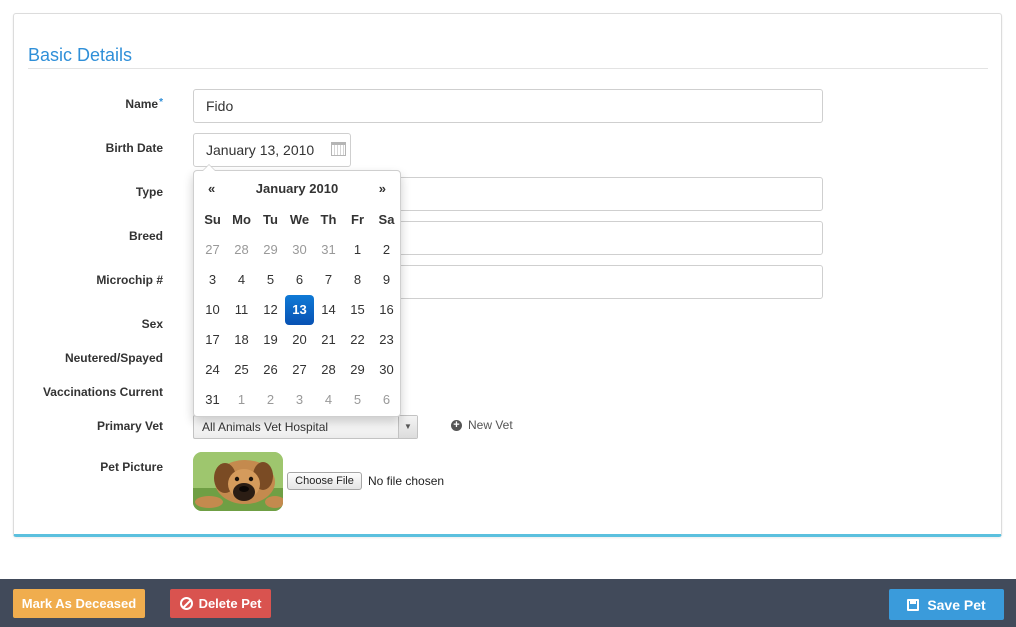 Image resolution: width=1016 pixels, height=627 pixels. I want to click on pet-picture-label: Pet Picture, so click(131, 467).